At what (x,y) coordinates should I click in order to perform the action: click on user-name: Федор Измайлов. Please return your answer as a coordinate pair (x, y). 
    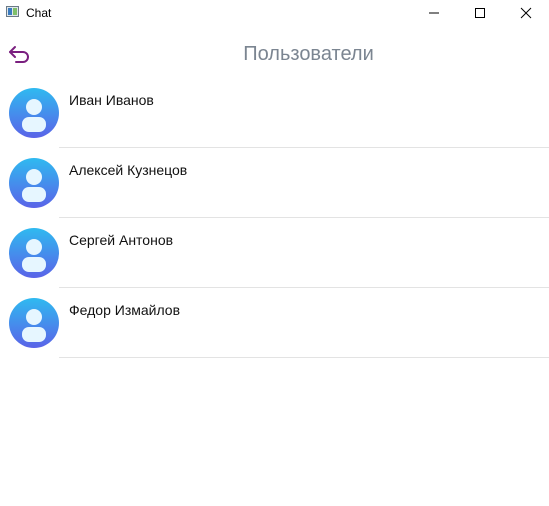
    Looking at the image, I should click on (125, 310).